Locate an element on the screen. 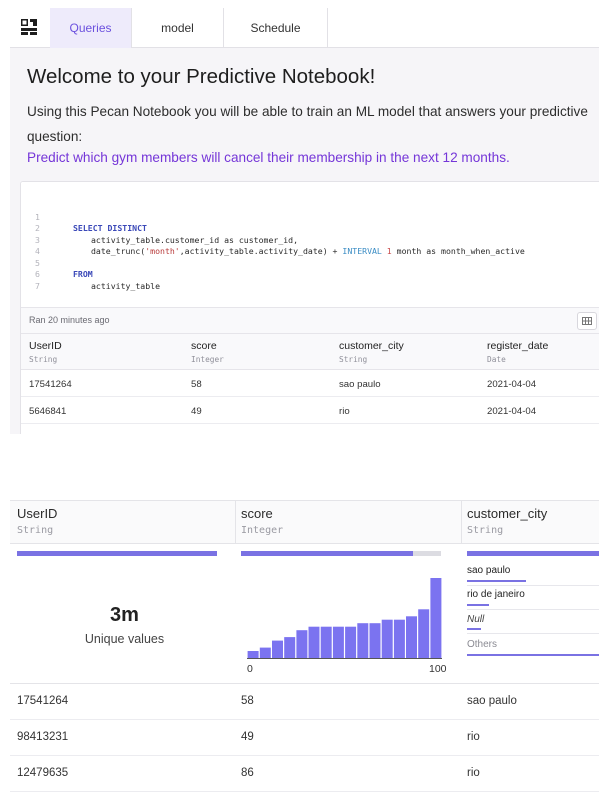 Image resolution: width=599 pixels, height=792 pixels. table-grid-icon is located at coordinates (587, 321).